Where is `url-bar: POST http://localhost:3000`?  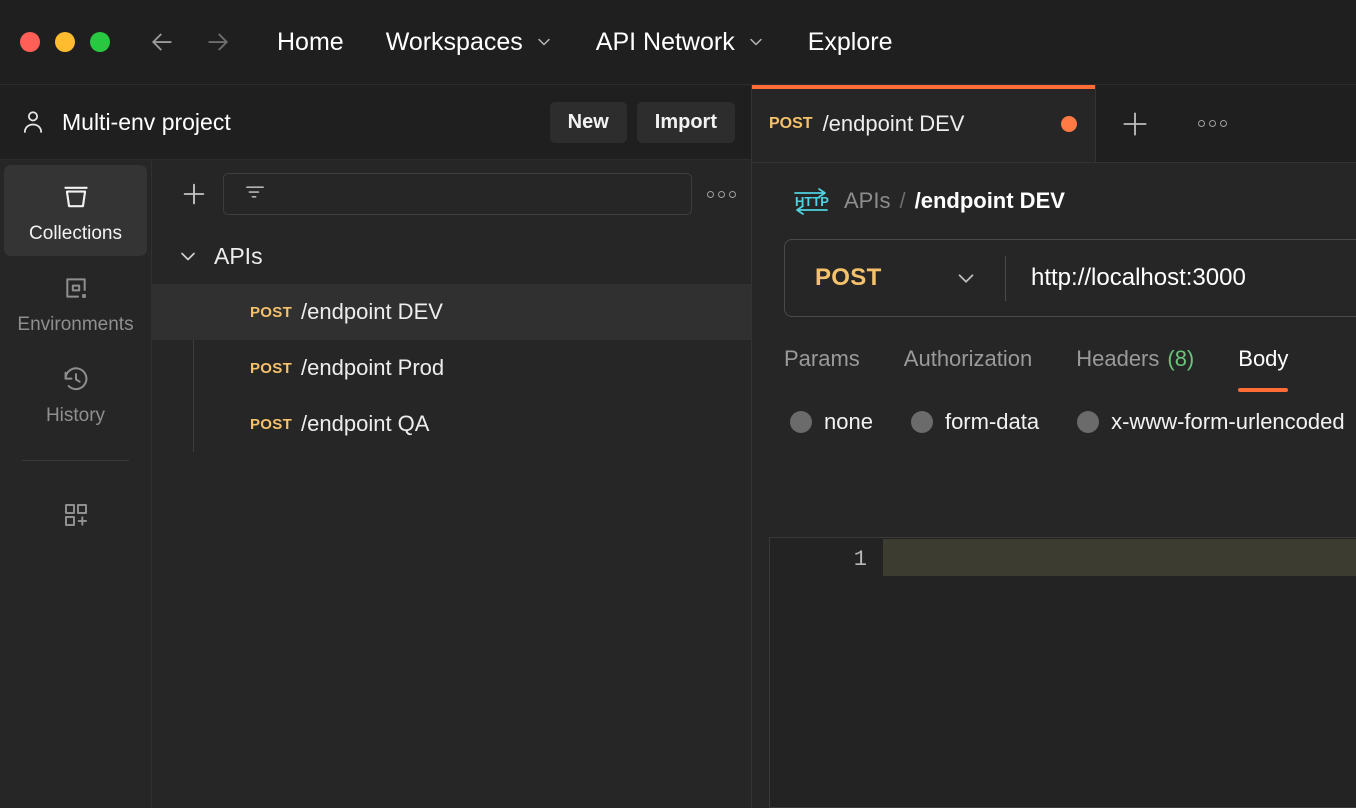 url-bar: POST http://localhost:3000 is located at coordinates (1070, 278).